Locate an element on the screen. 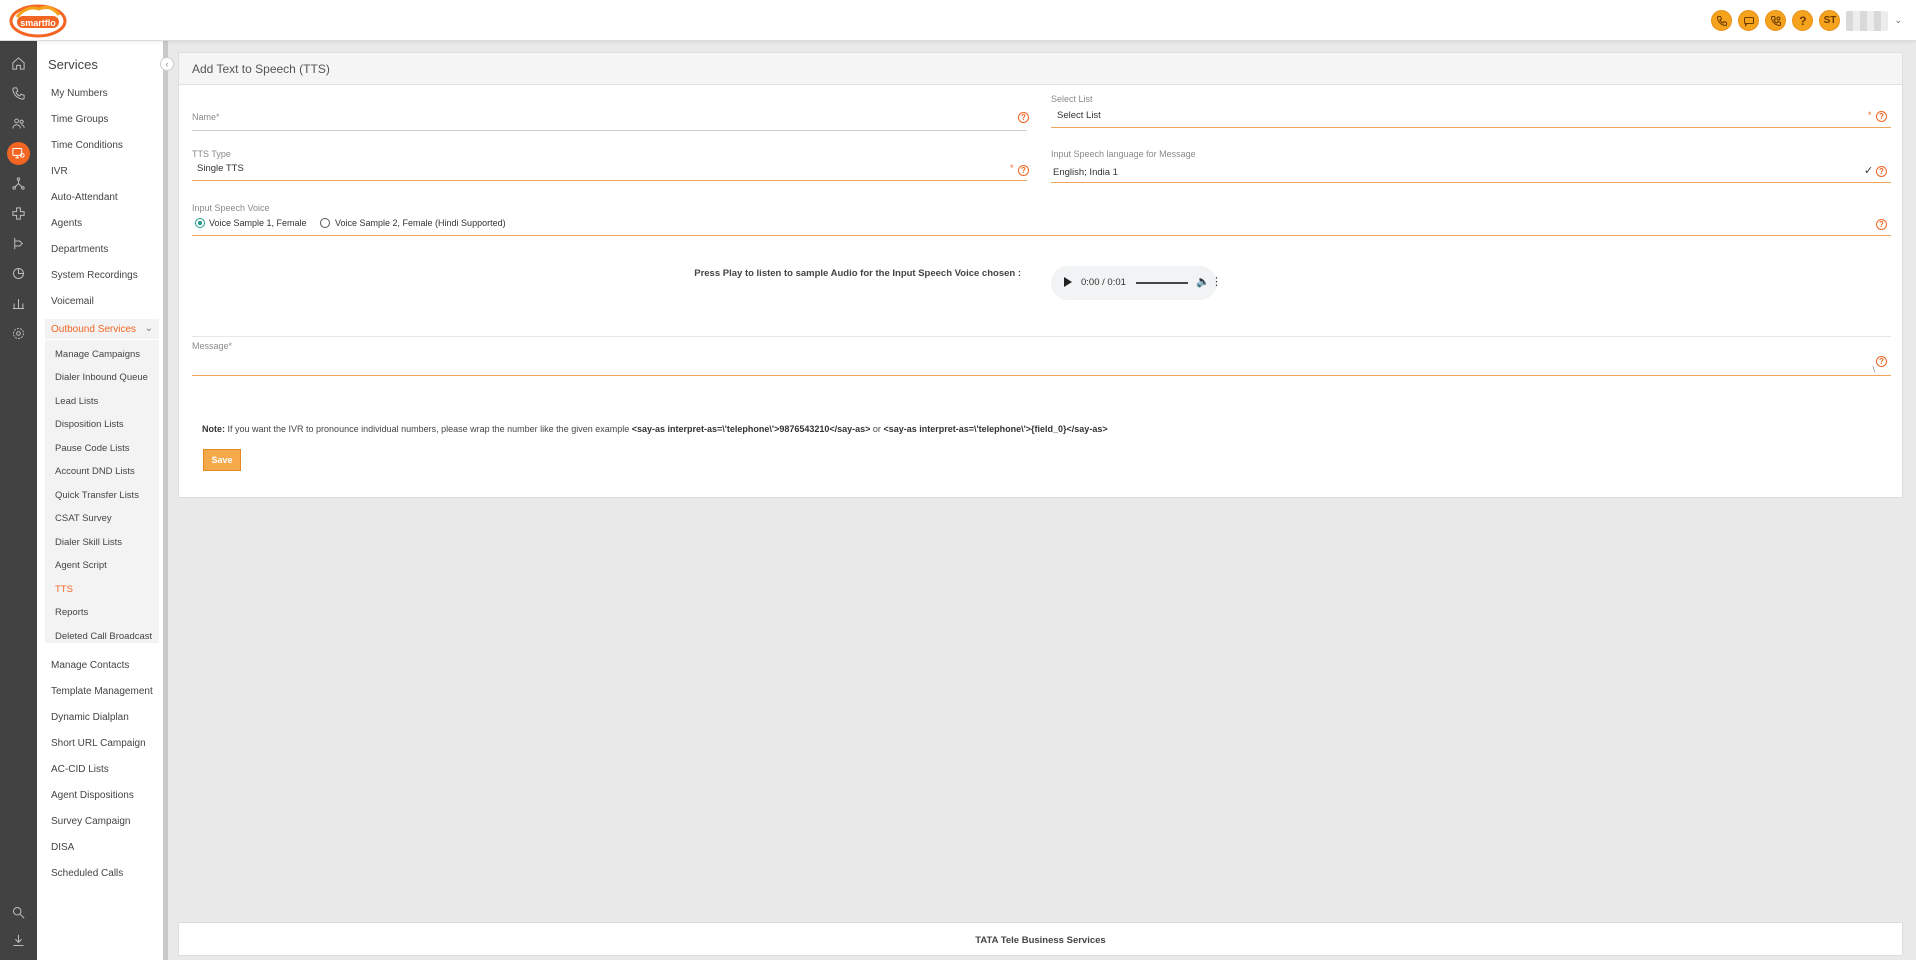  nav-survey-campaign: Survey Campaign is located at coordinates (90, 821).